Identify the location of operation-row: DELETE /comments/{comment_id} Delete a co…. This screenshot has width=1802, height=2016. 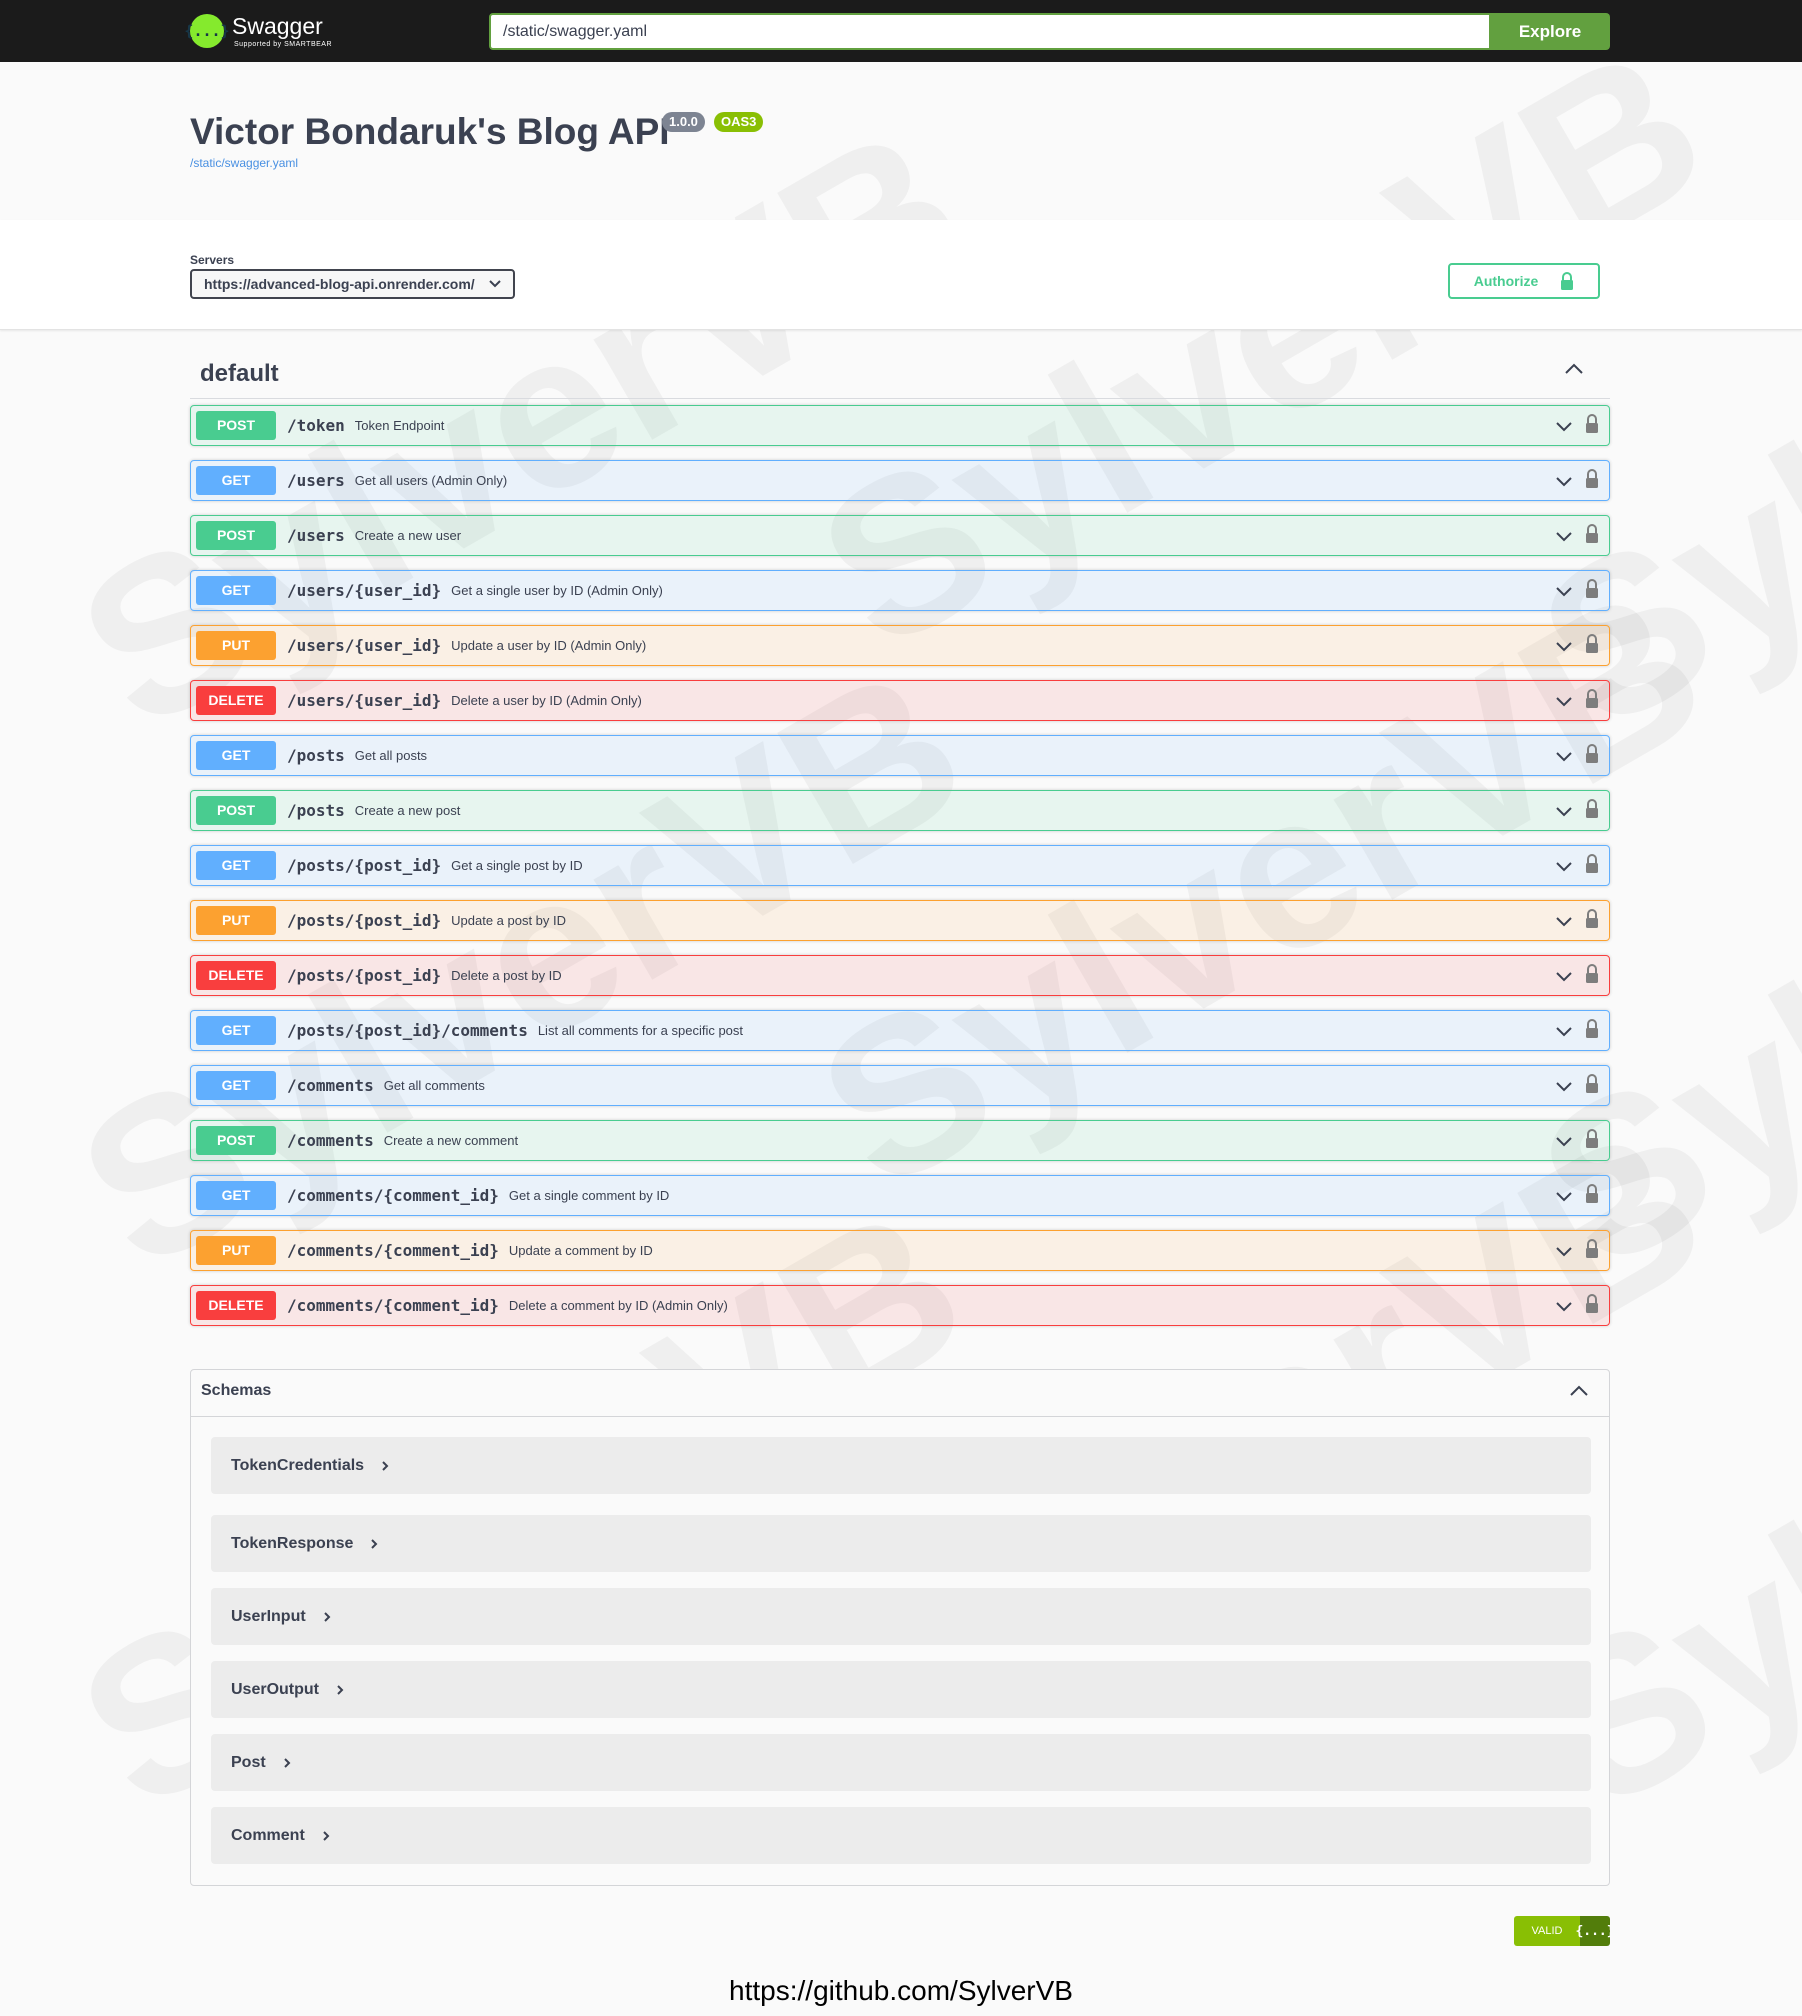
(900, 1305).